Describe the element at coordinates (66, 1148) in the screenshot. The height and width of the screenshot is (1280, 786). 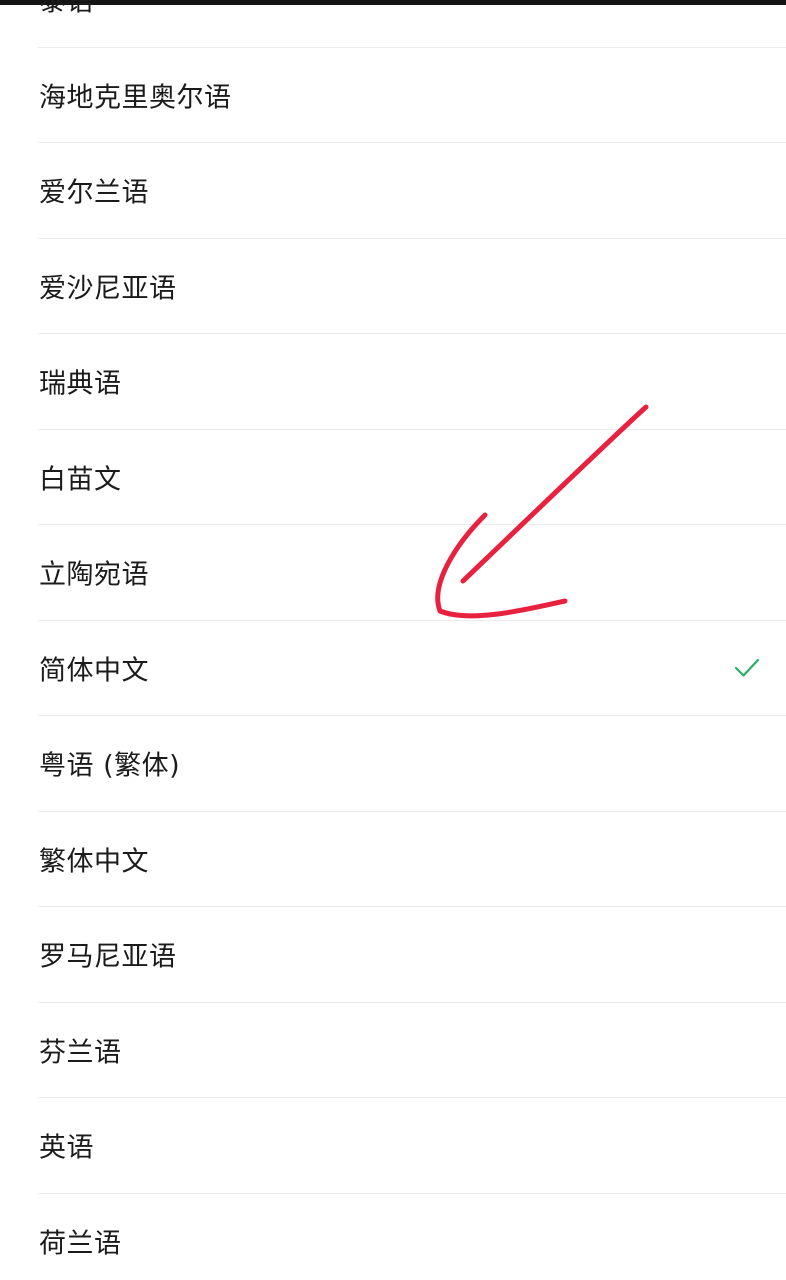
I see `language-label: 英语` at that location.